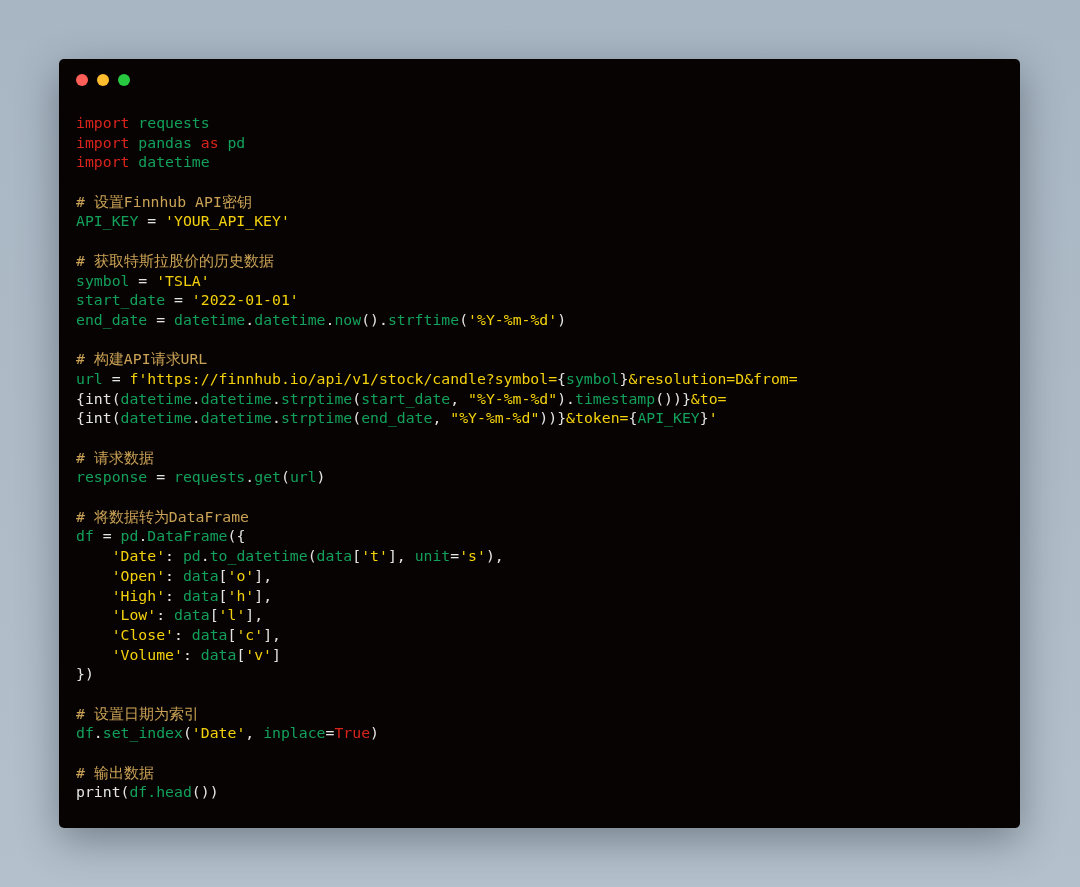 Image resolution: width=1080 pixels, height=887 pixels. Describe the element at coordinates (227, 733) in the screenshot. I see `code-line: df.set_index('Date', inplace=True)` at that location.